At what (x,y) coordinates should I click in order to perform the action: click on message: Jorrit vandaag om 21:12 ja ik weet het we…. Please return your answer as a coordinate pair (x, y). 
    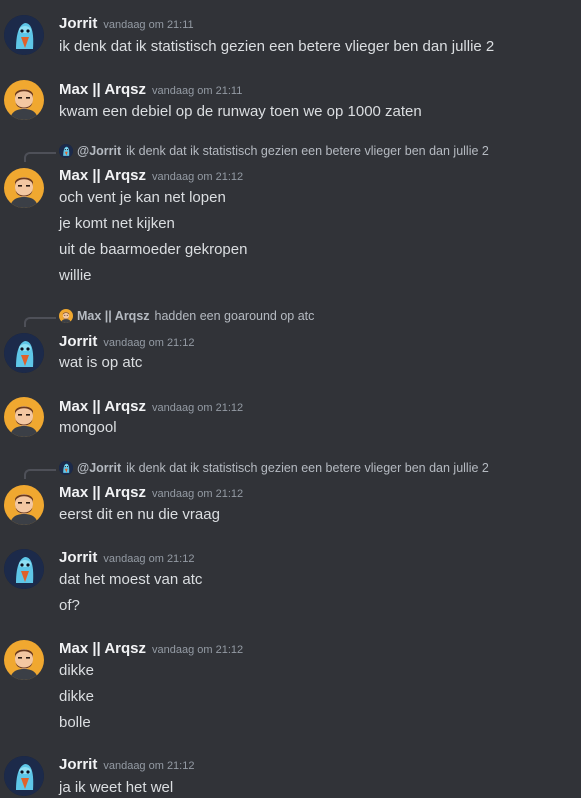
    Looking at the image, I should click on (290, 773).